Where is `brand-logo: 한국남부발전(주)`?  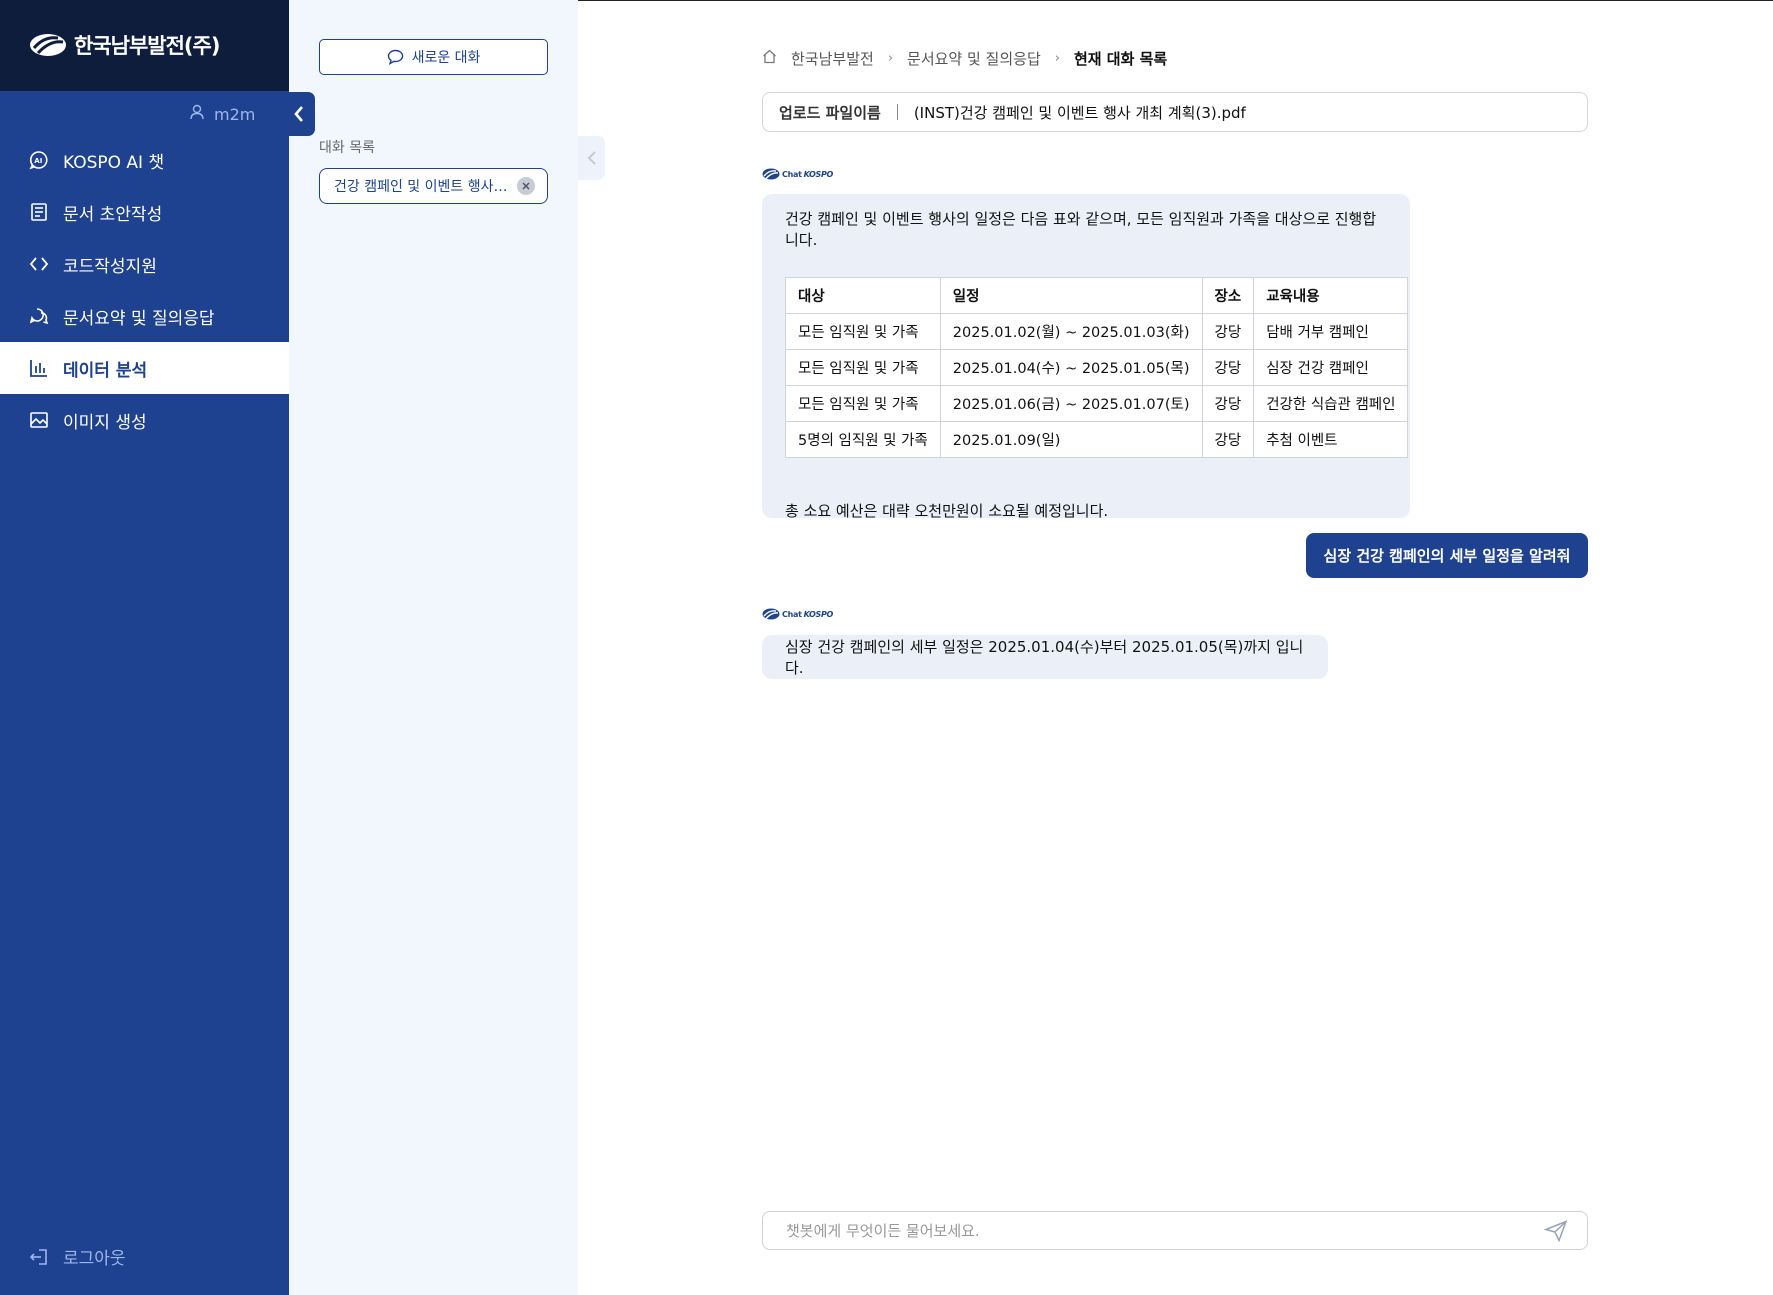
brand-logo: 한국남부발전(주) is located at coordinates (124, 45).